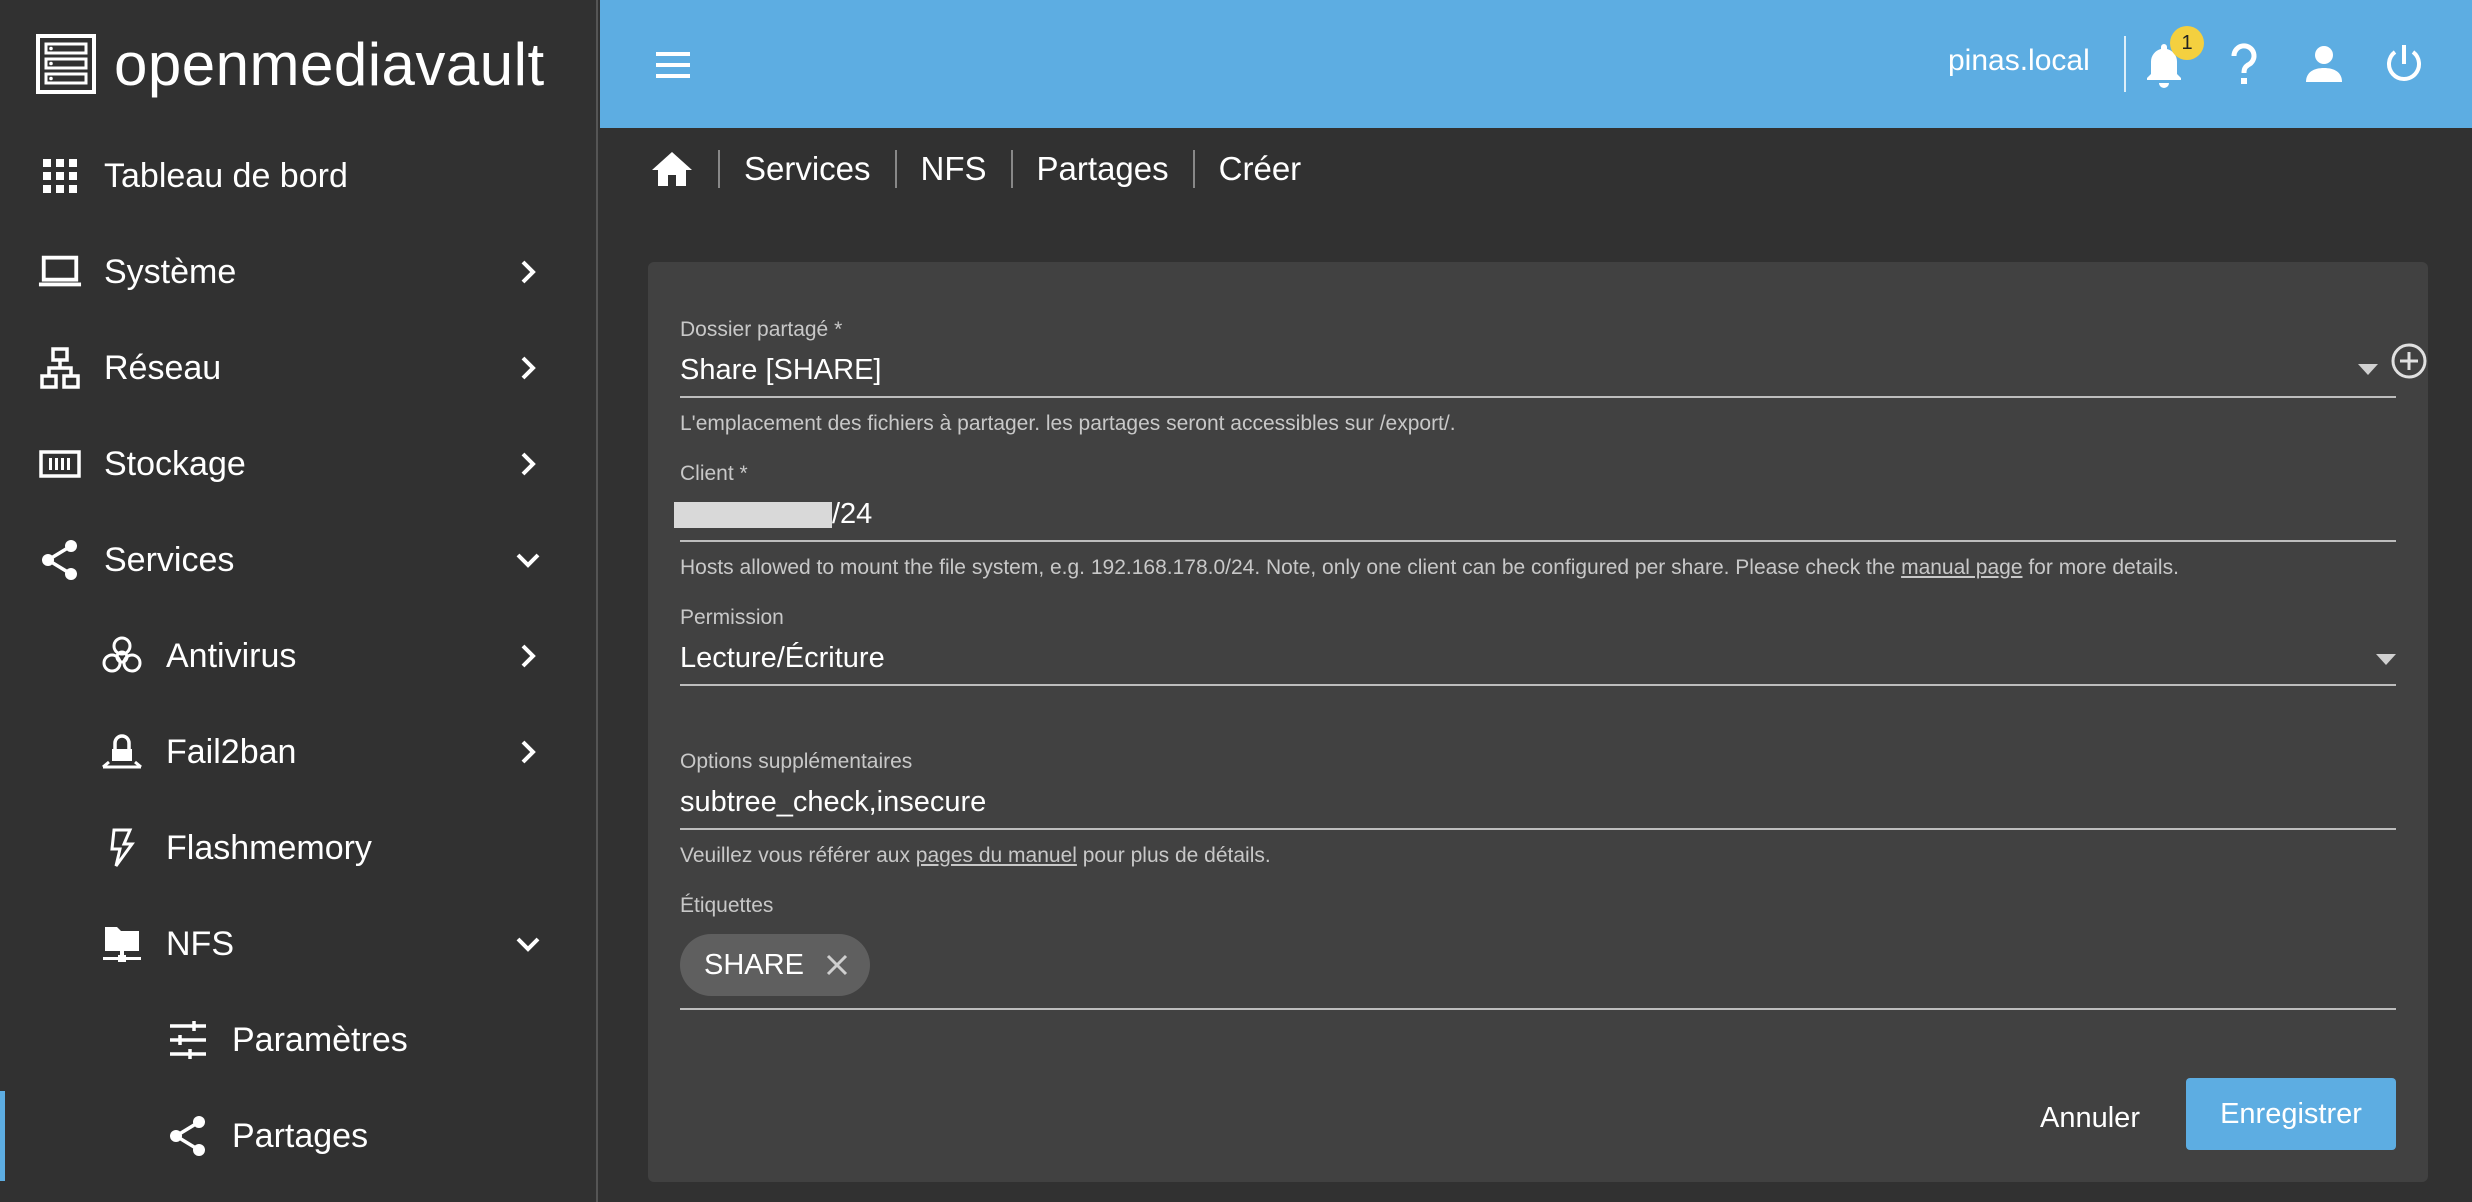  Describe the element at coordinates (1536, 64) in the screenshot. I see `top-toolbar: pinas.local 1` at that location.